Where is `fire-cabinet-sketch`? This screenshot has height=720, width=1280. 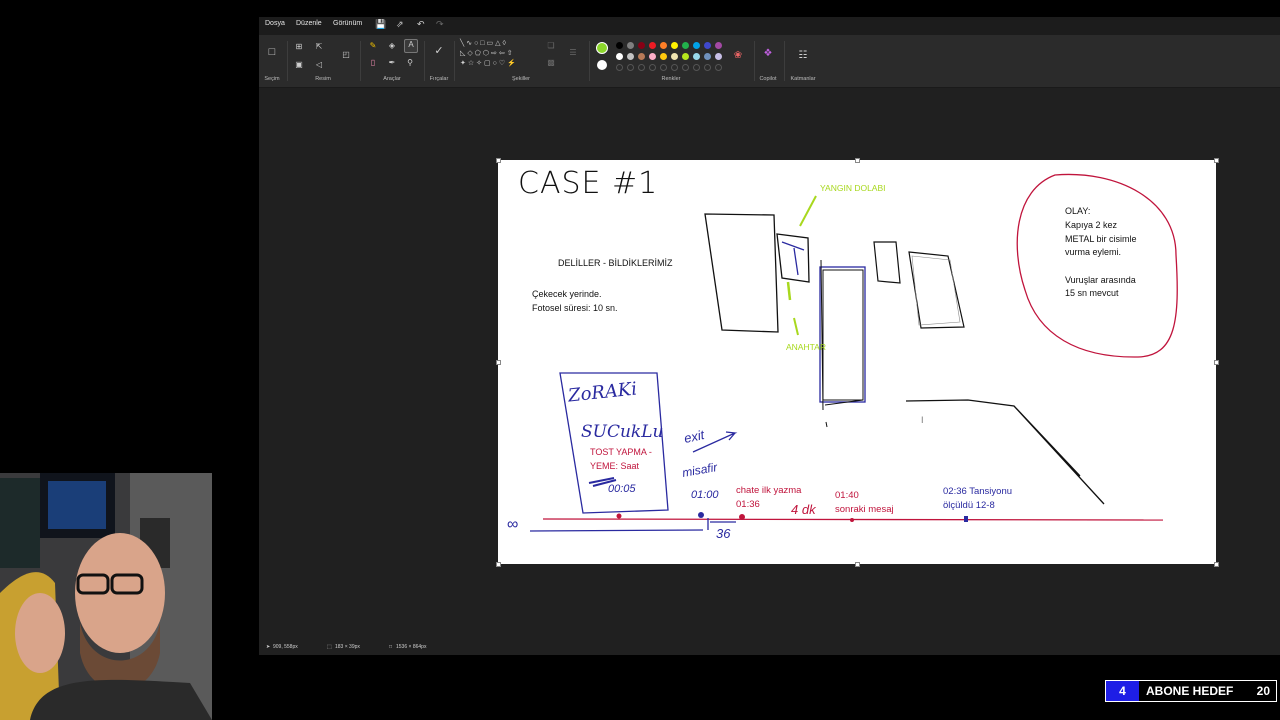 fire-cabinet-sketch is located at coordinates (793, 258).